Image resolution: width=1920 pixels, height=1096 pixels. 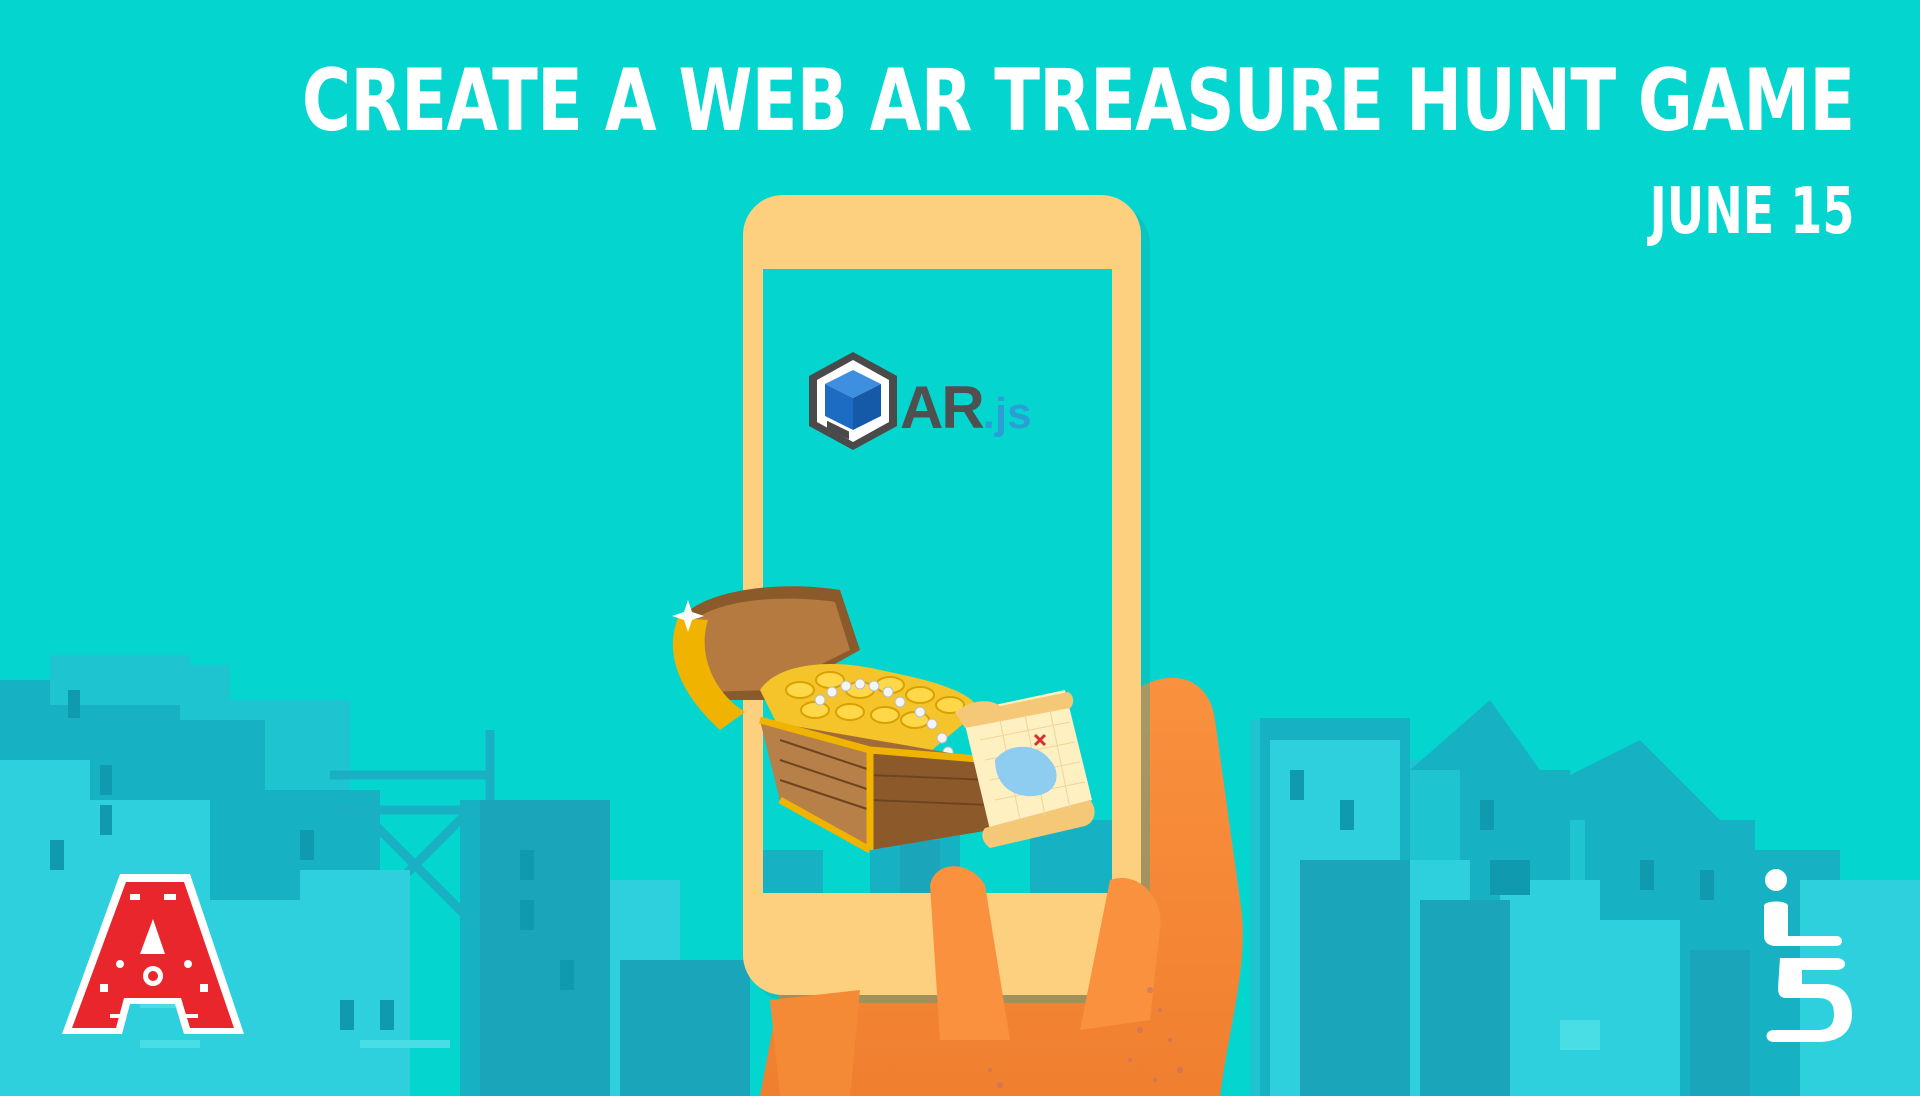 What do you see at coordinates (153, 954) in the screenshot?
I see `maker-a-logo` at bounding box center [153, 954].